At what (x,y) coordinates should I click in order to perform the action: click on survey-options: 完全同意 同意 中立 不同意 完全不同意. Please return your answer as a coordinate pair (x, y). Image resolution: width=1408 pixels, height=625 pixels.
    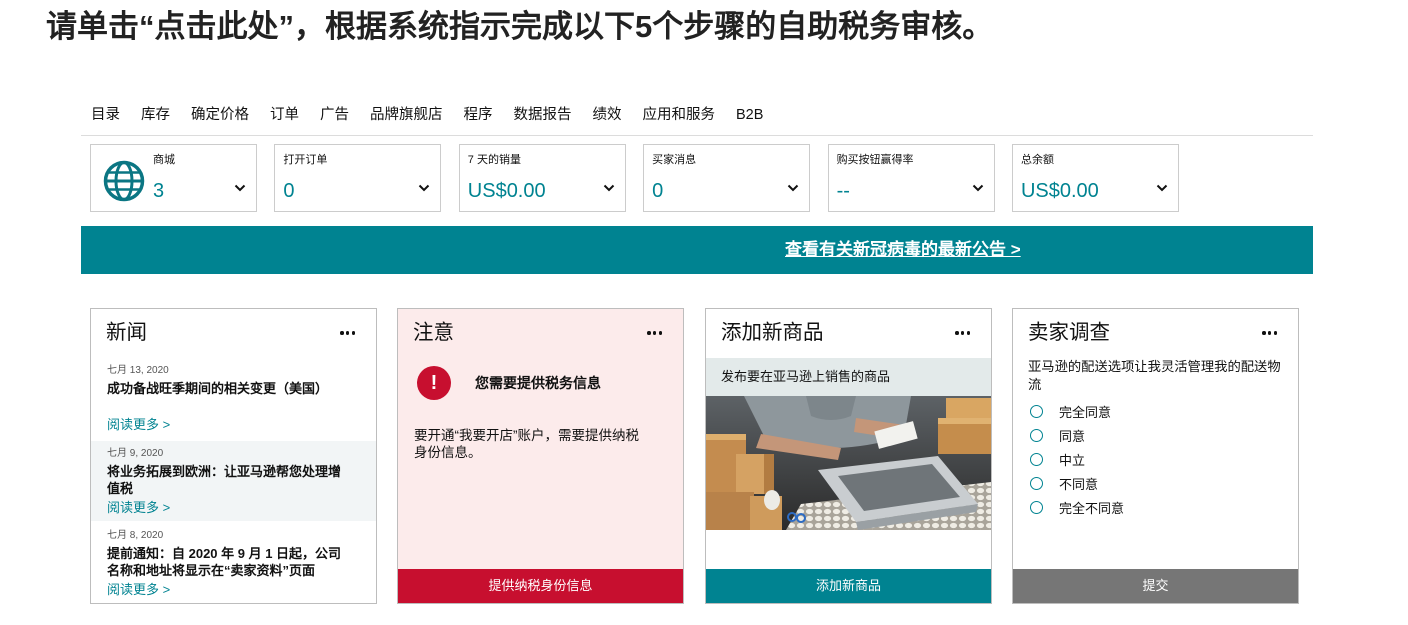
    Looking at the image, I should click on (1068, 459).